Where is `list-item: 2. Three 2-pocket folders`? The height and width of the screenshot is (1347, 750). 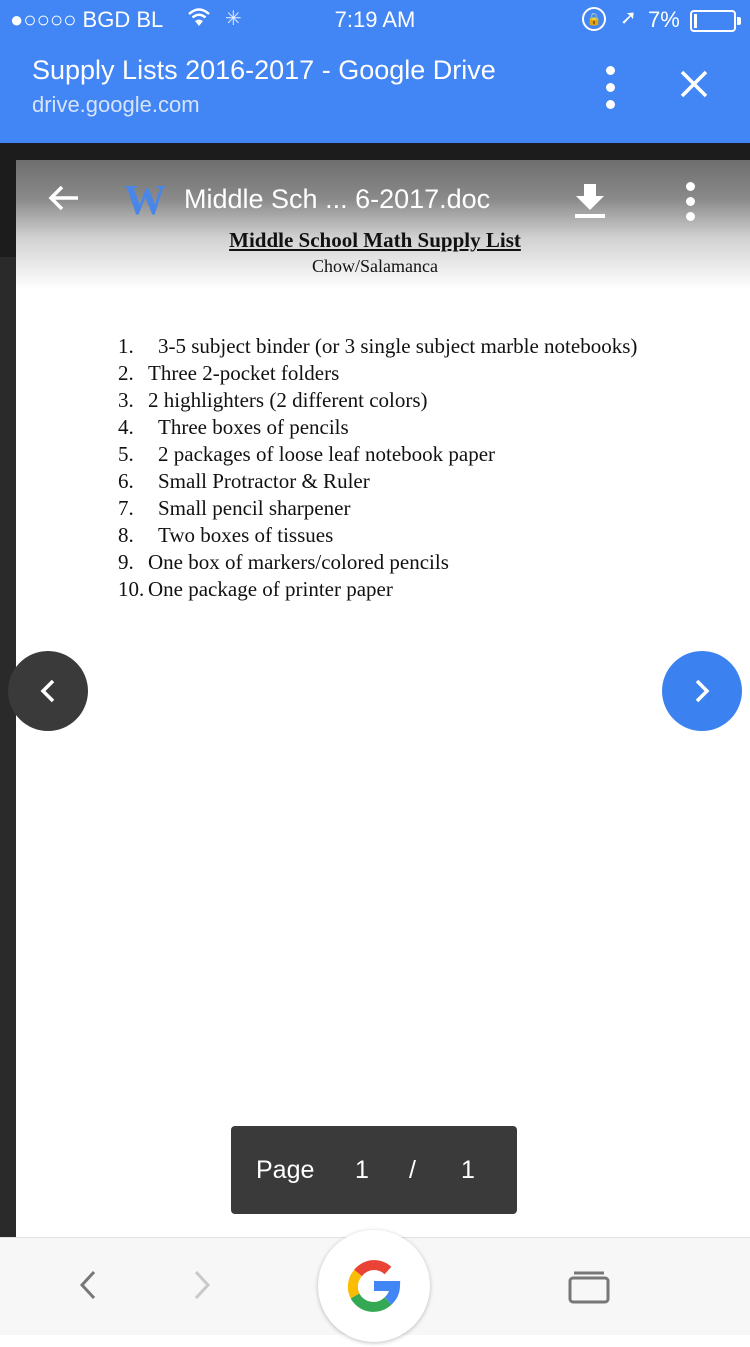
list-item: 2. Three 2-pocket folders is located at coordinates (229, 373).